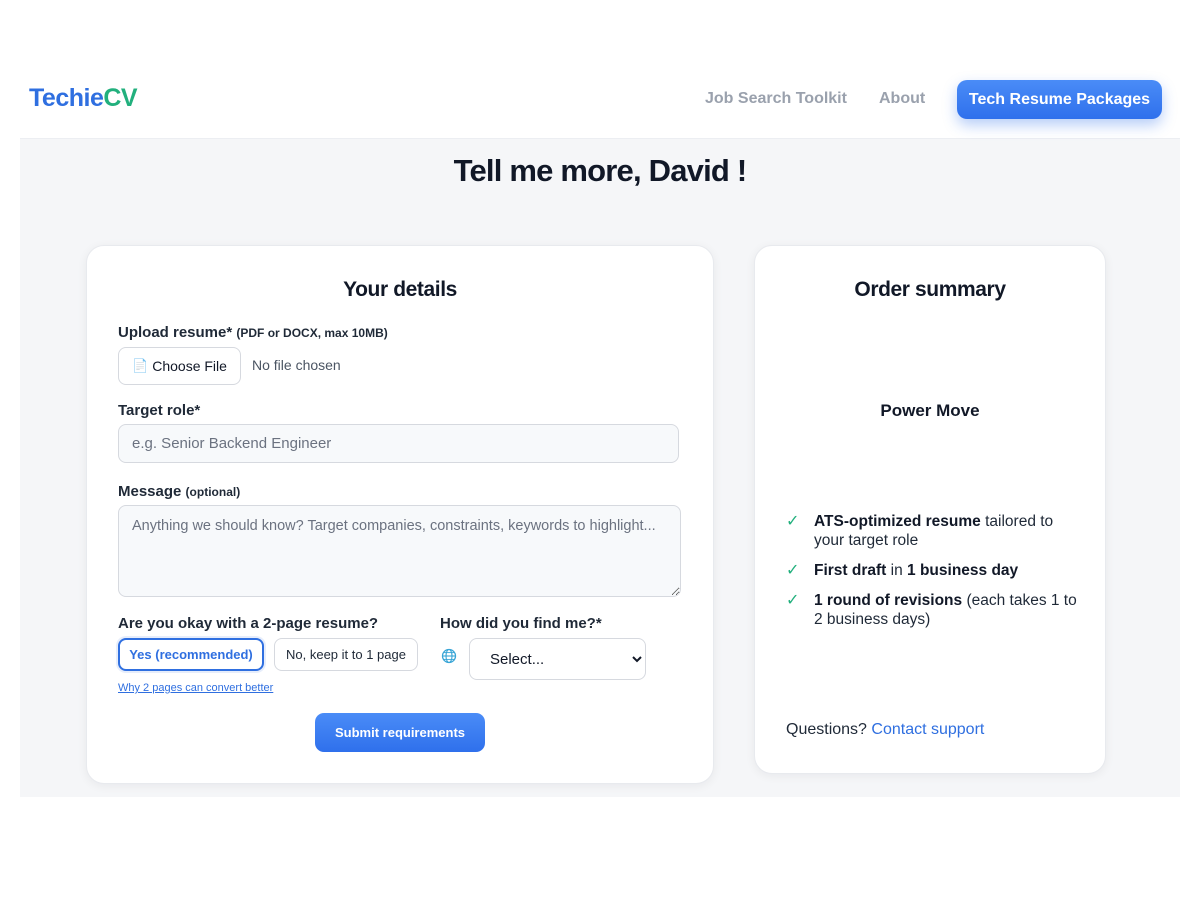 This screenshot has width=1200, height=900. I want to click on upload-resume-label-text: Upload resume*, so click(175, 332).